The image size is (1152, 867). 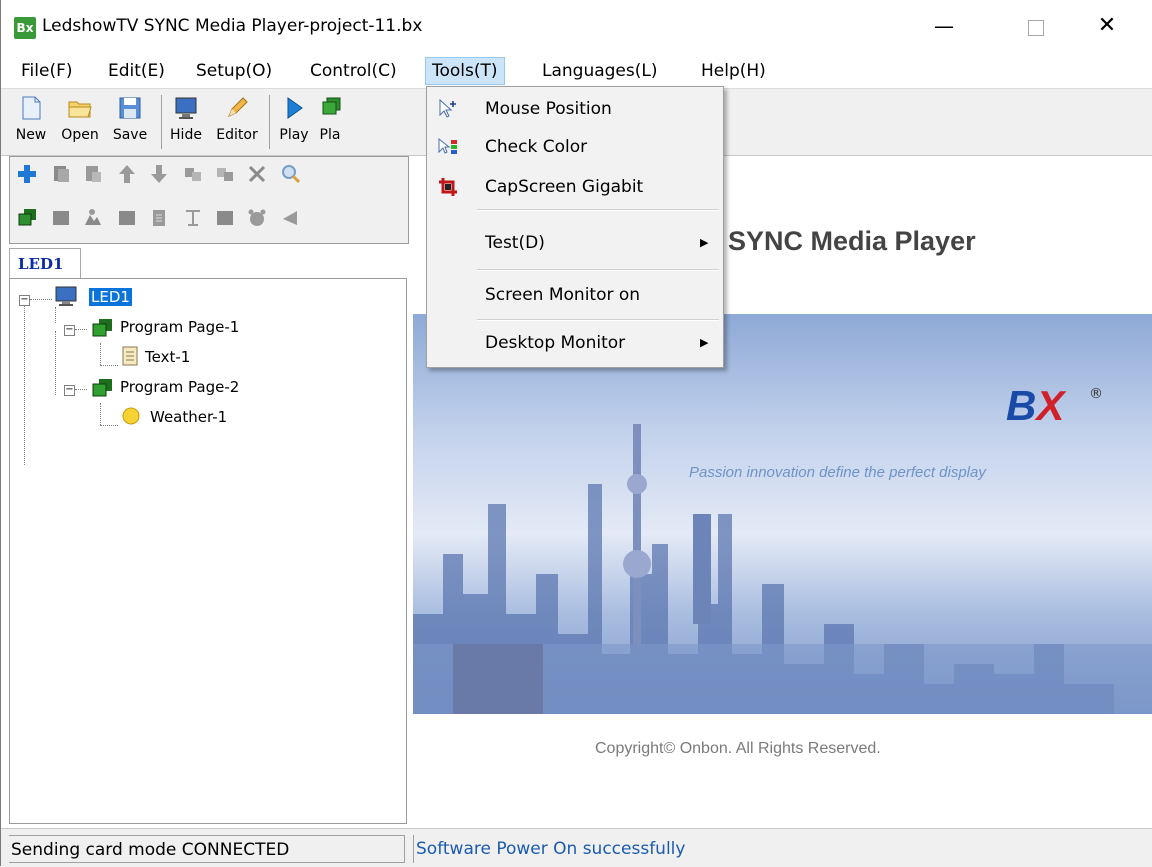 What do you see at coordinates (447, 108) in the screenshot?
I see `mouse-position-icon` at bounding box center [447, 108].